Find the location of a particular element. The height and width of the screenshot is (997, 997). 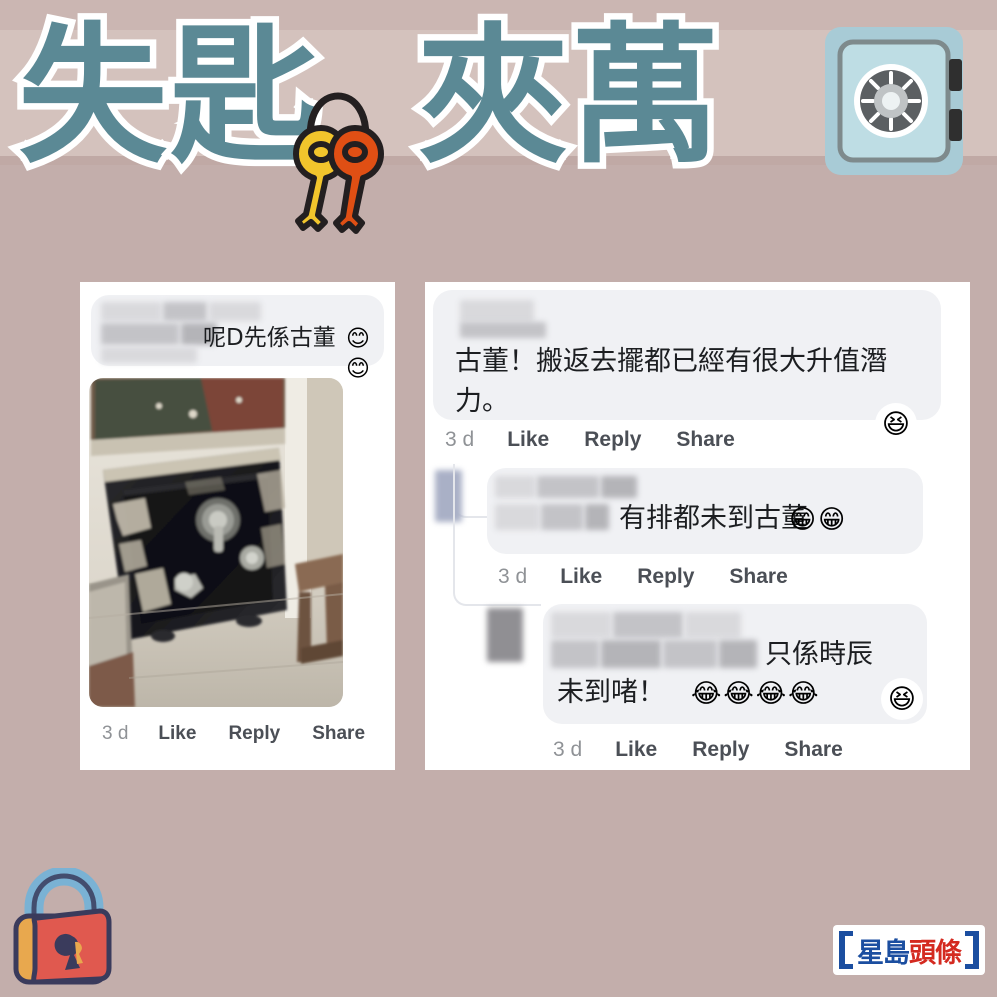

thread-connector is located at coordinates (497, 535).